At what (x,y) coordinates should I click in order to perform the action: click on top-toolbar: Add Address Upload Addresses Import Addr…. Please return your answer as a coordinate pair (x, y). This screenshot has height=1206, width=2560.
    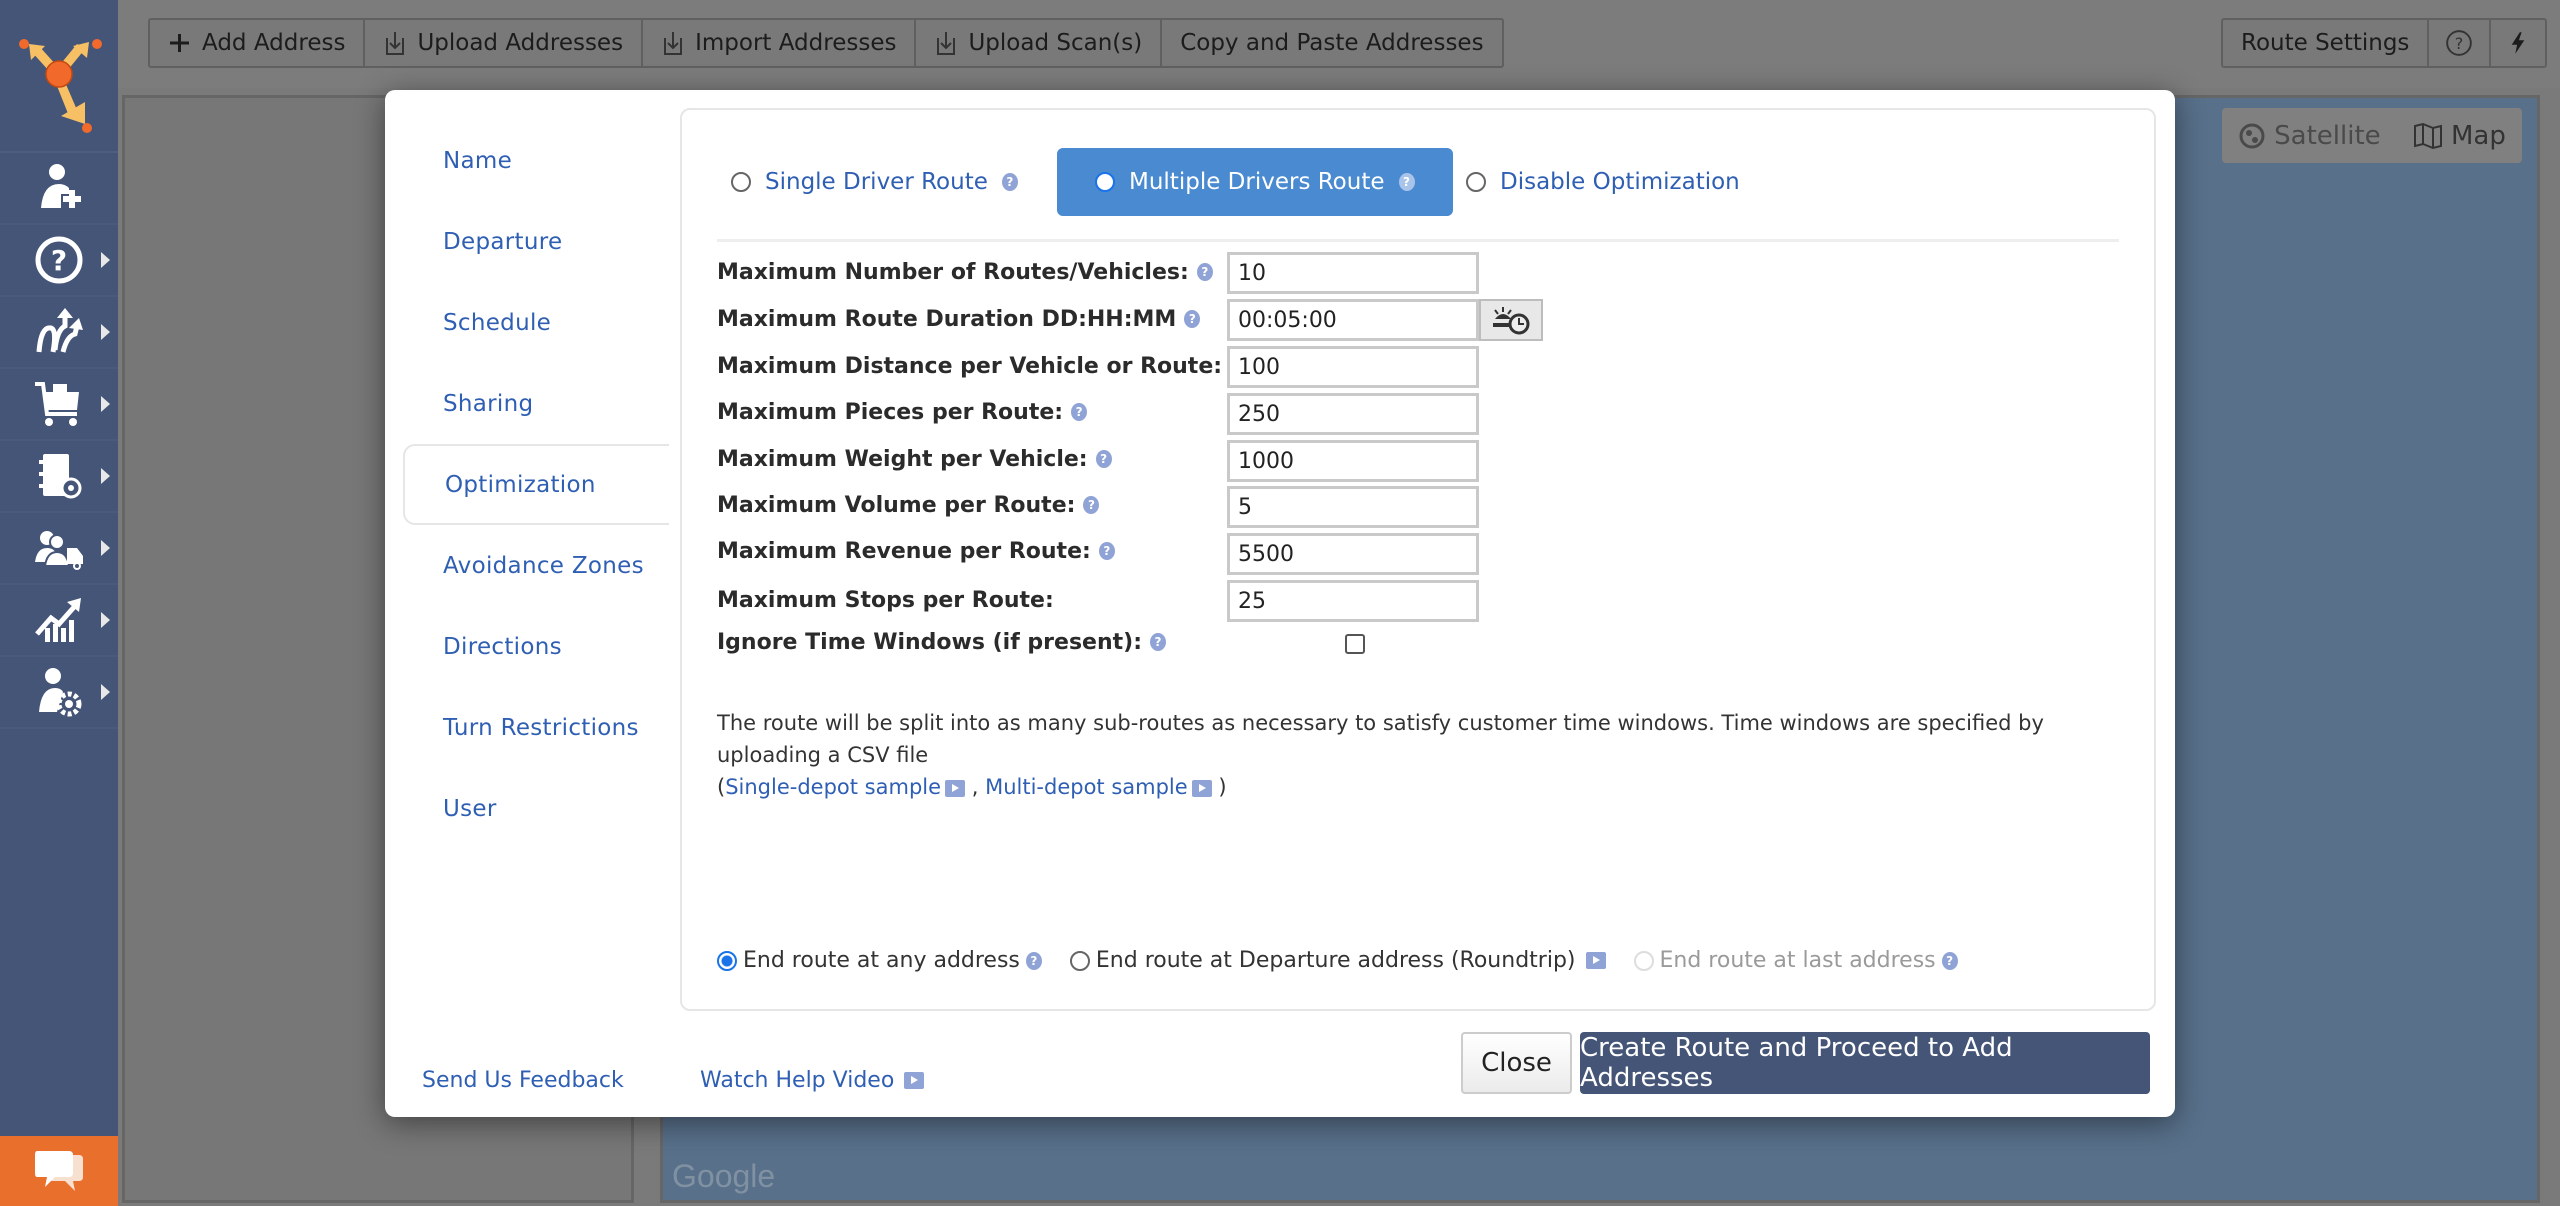
    Looking at the image, I should click on (1339, 44).